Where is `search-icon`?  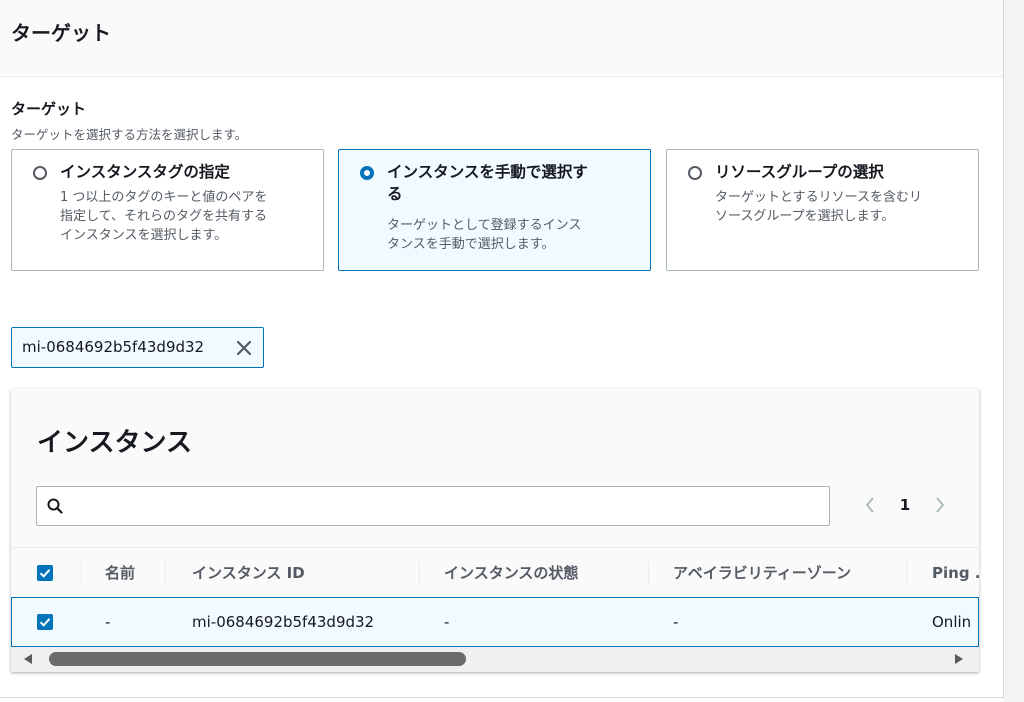
search-icon is located at coordinates (55, 506).